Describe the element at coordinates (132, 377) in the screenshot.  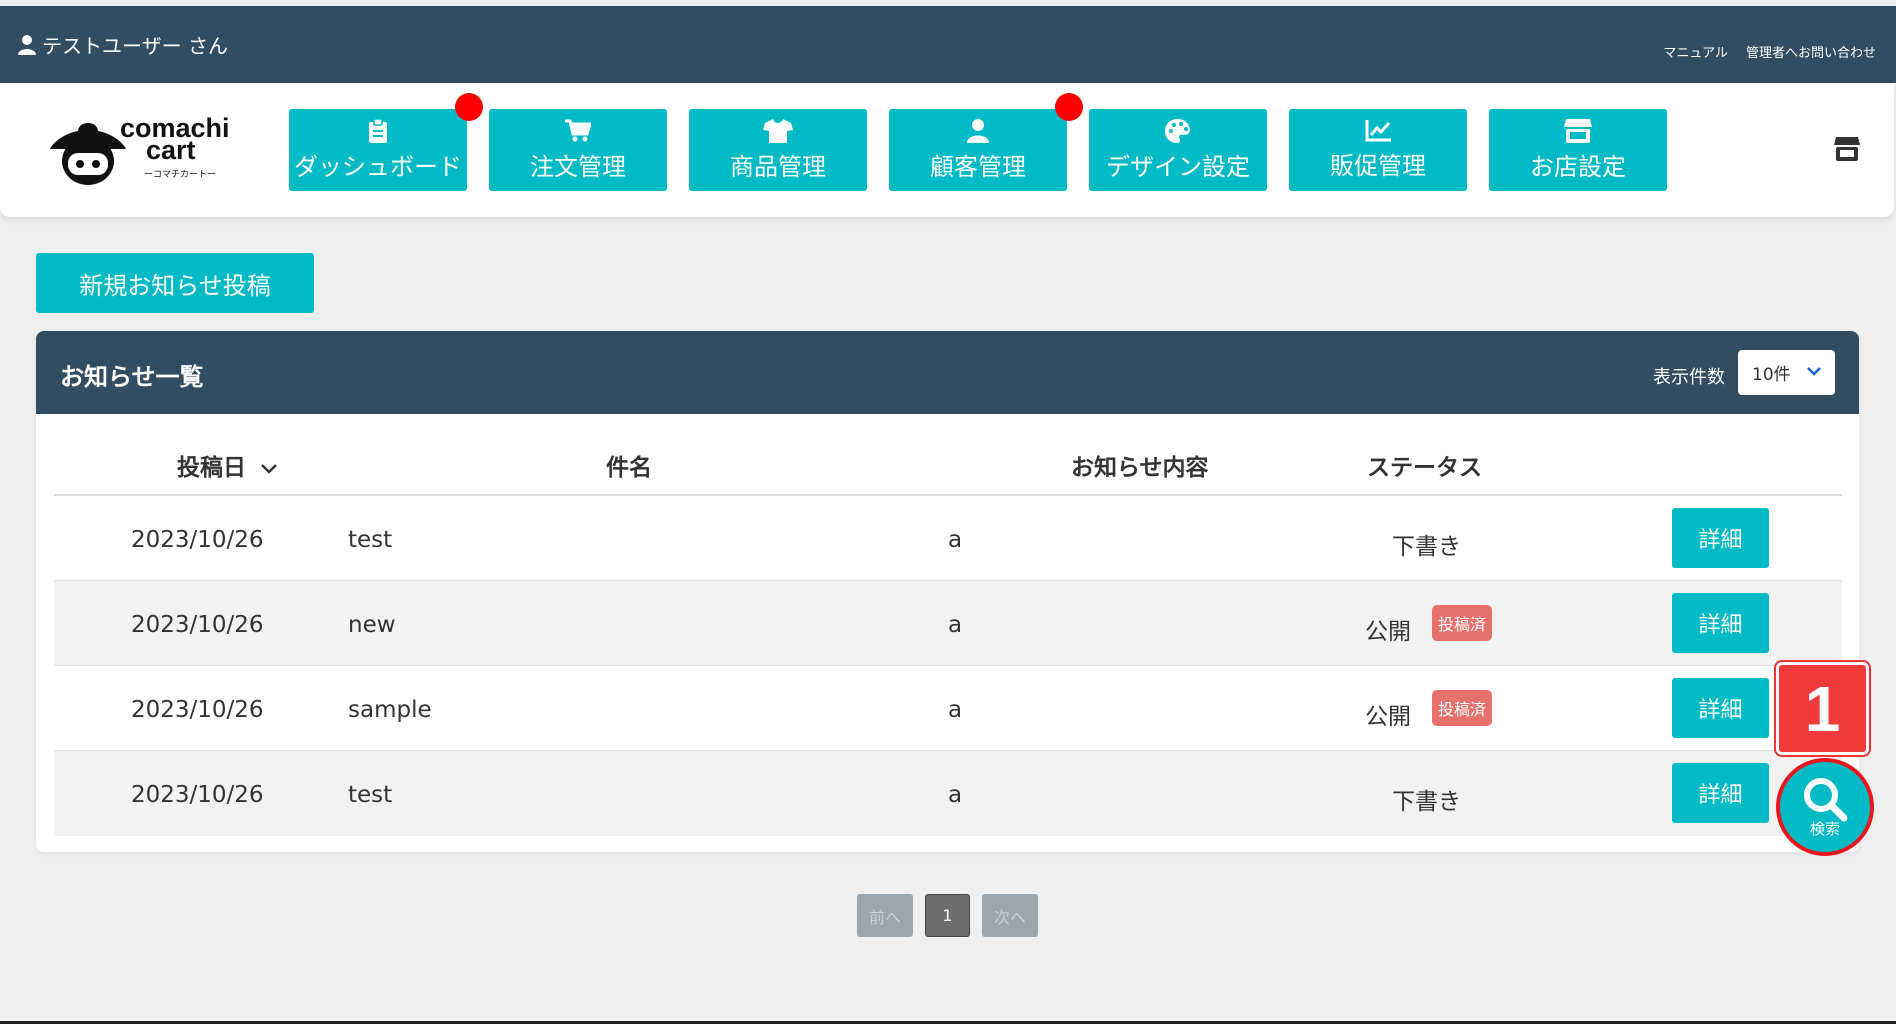
I see `panel-title: お知らせ一覧` at that location.